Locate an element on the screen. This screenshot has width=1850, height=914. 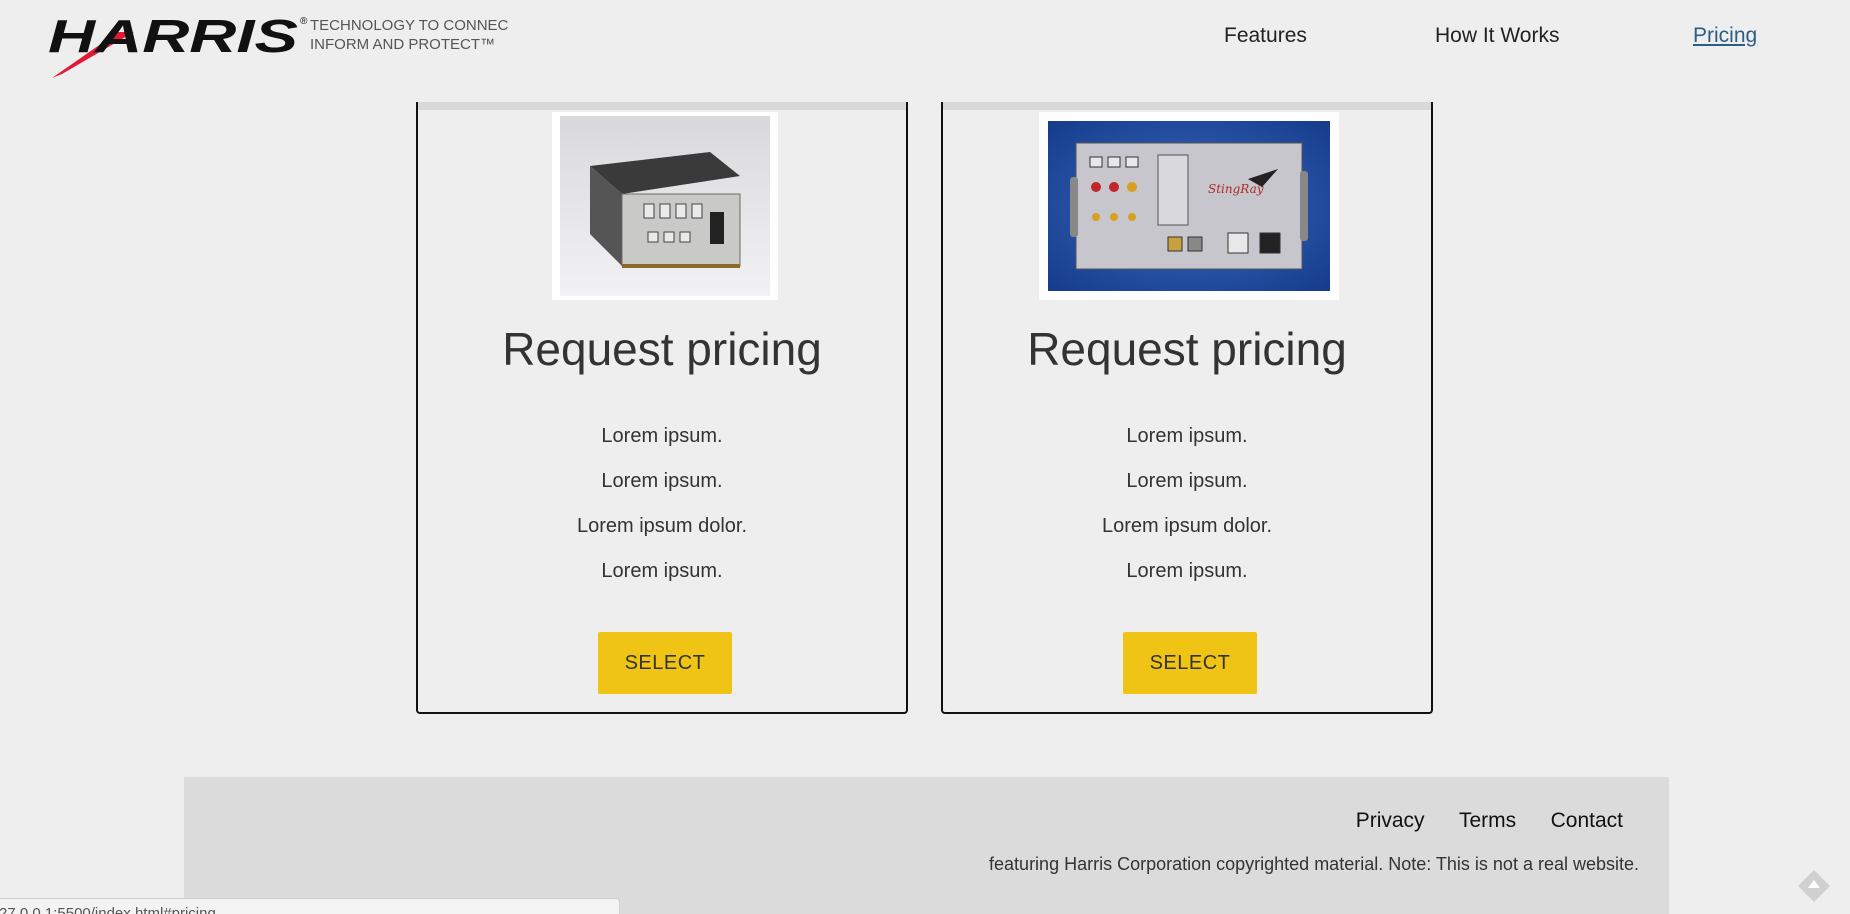
scroll-top-icon is located at coordinates (1814, 886).